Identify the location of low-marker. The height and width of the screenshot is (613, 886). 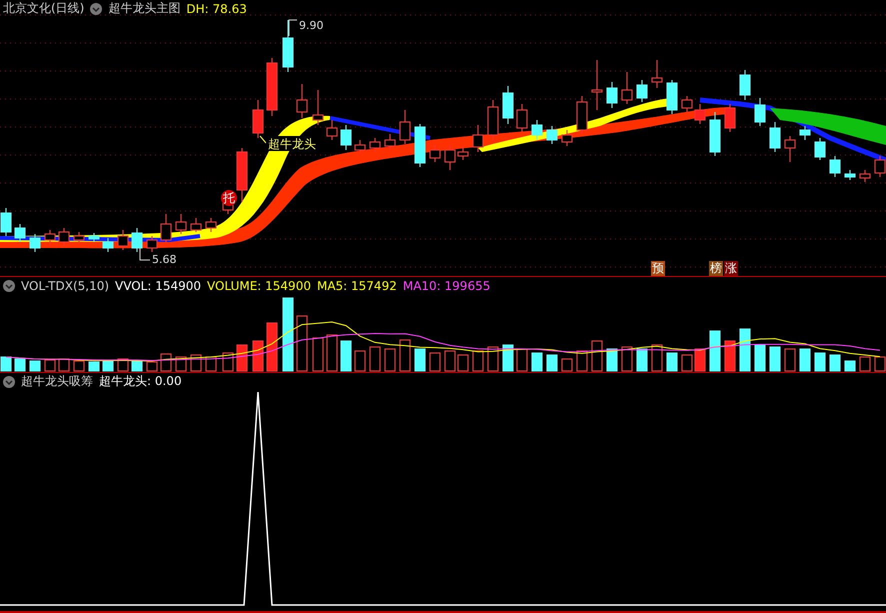
(145, 254).